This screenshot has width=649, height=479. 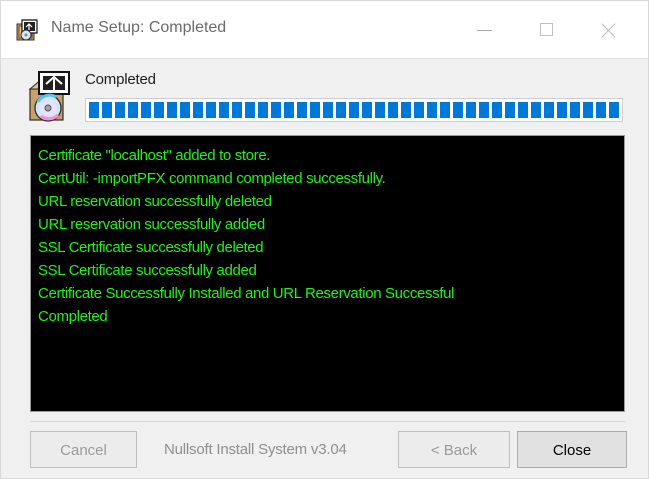 I want to click on footer-divider, so click(x=327, y=421).